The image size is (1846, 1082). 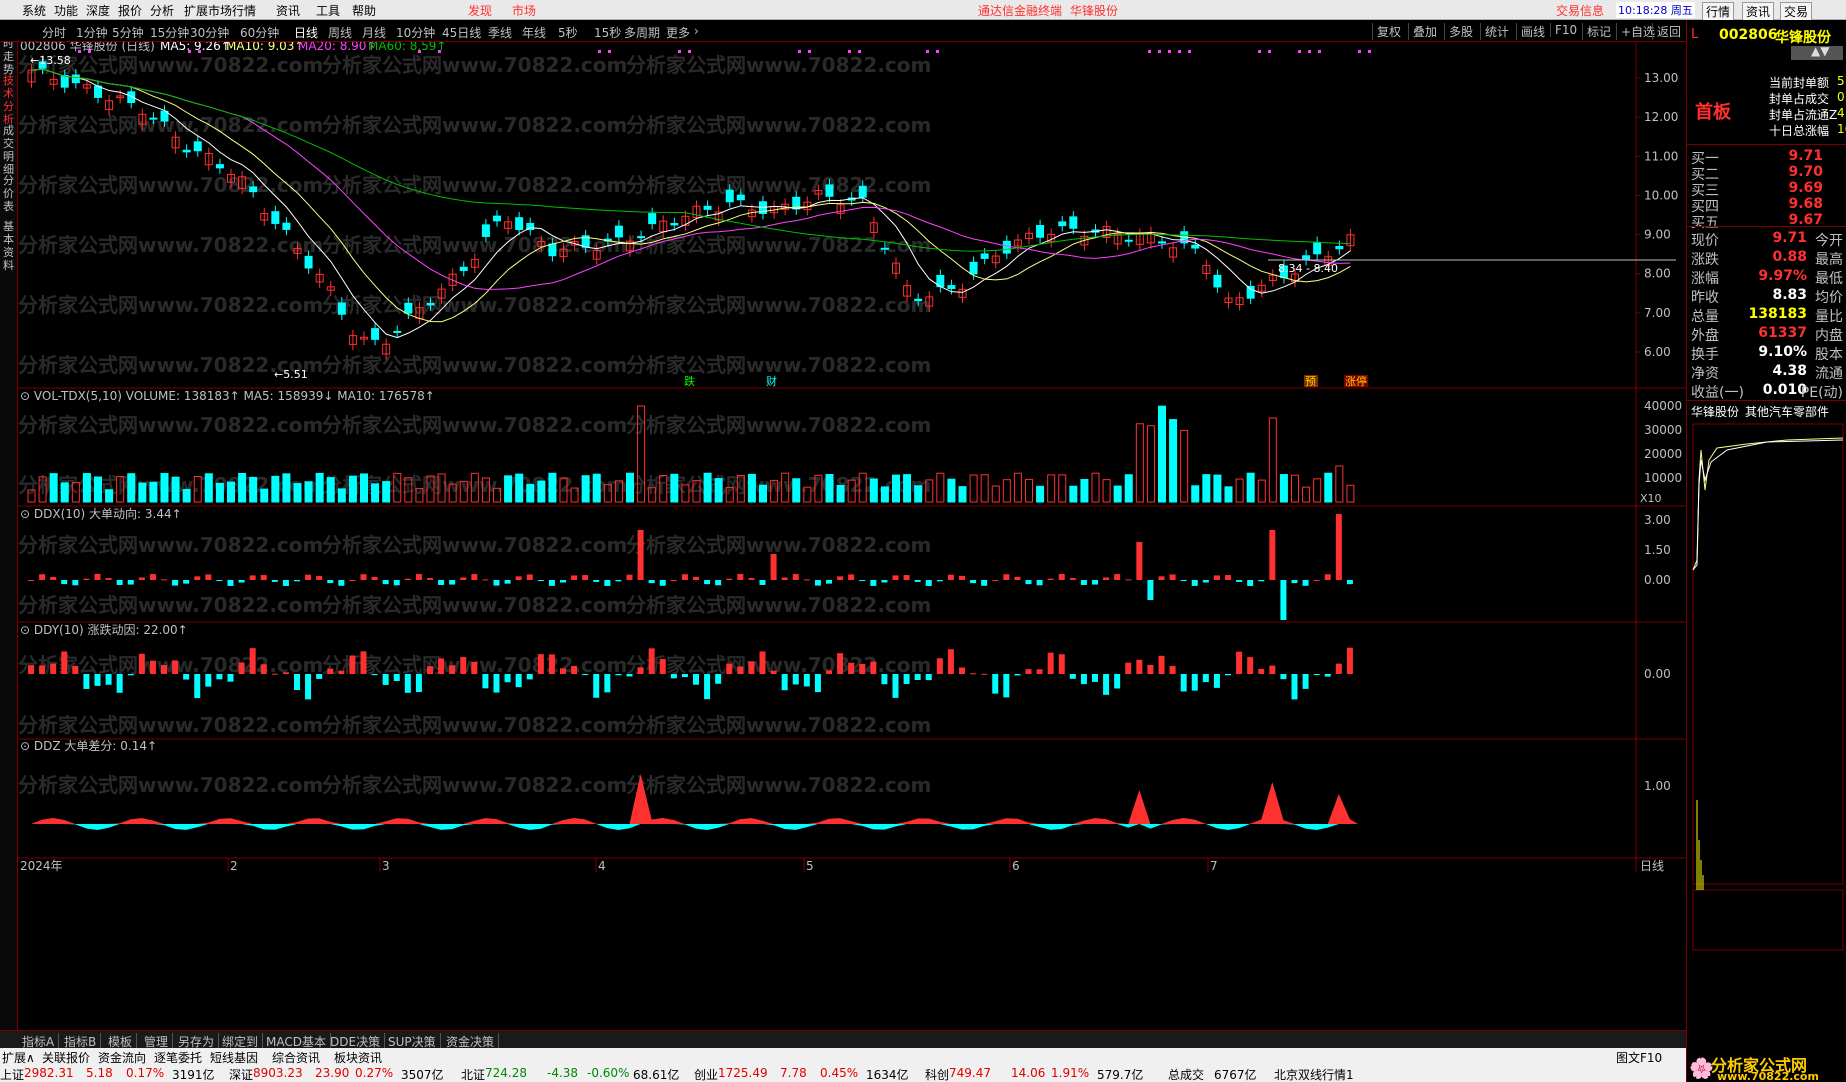 I want to click on mark-yu: 预, so click(x=1310, y=381).